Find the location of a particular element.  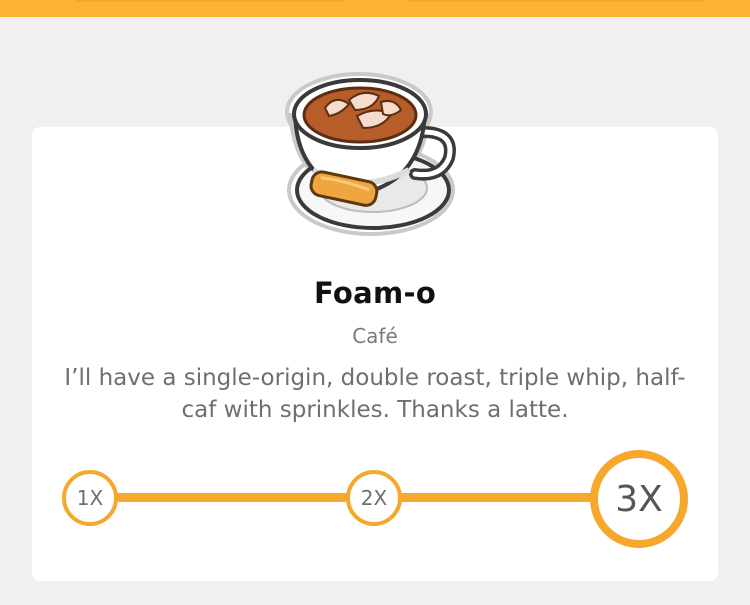

level-1x-button: 1X is located at coordinates (90, 498).